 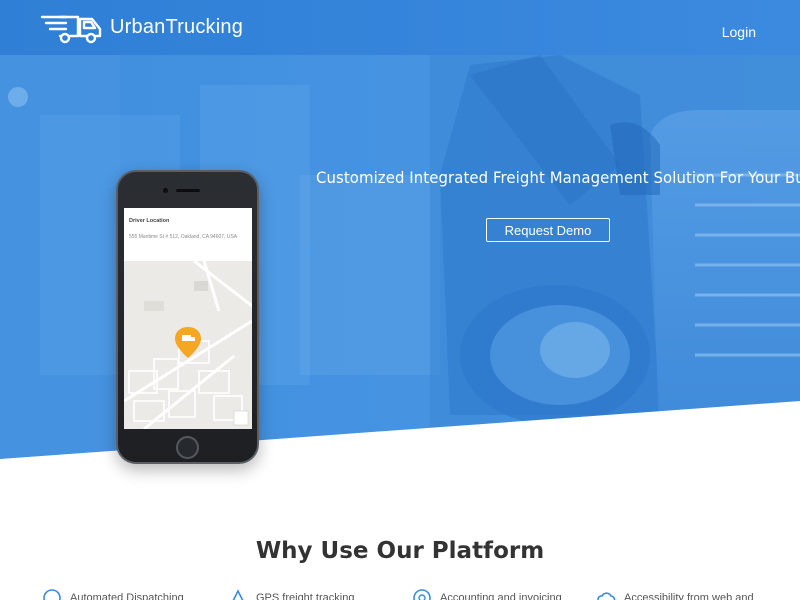 I want to click on feature-item-dispatching: Automated Dispatching, so click(x=113, y=594).